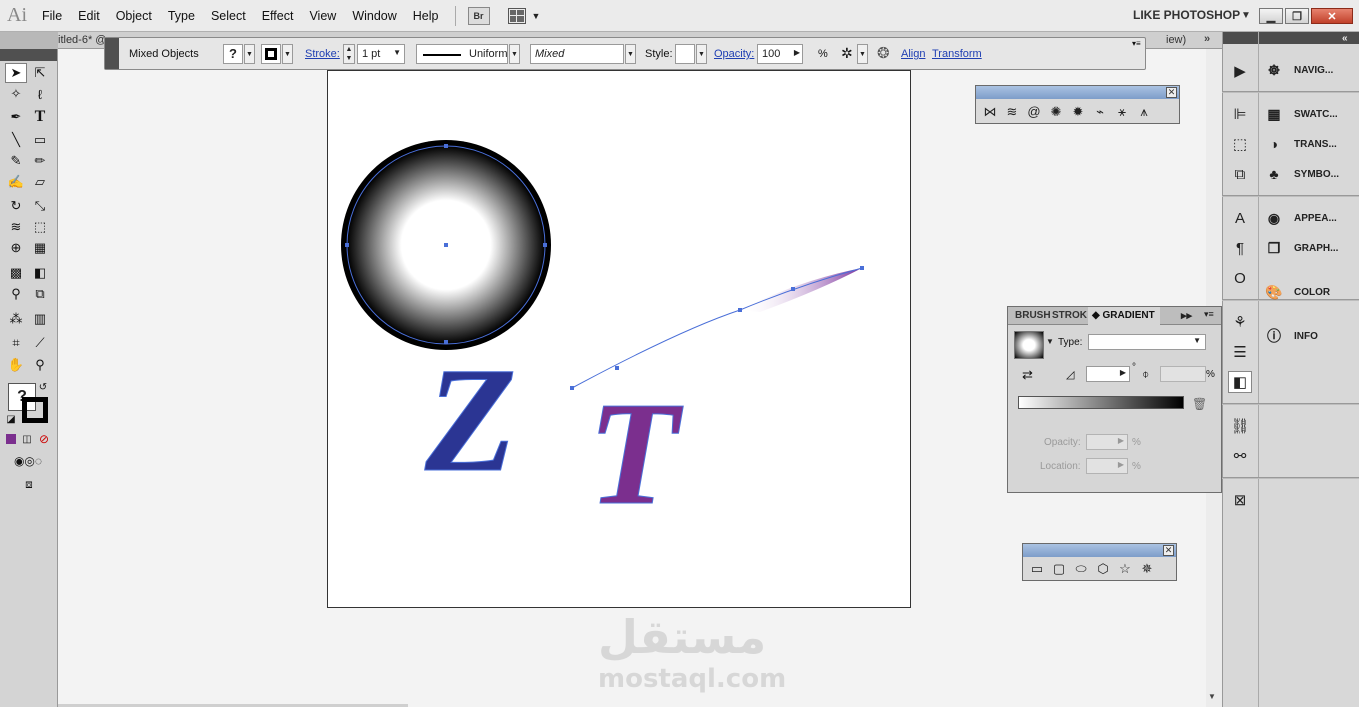  What do you see at coordinates (1103, 569) in the screenshot?
I see `polygon-tool-icon: ⬡` at bounding box center [1103, 569].